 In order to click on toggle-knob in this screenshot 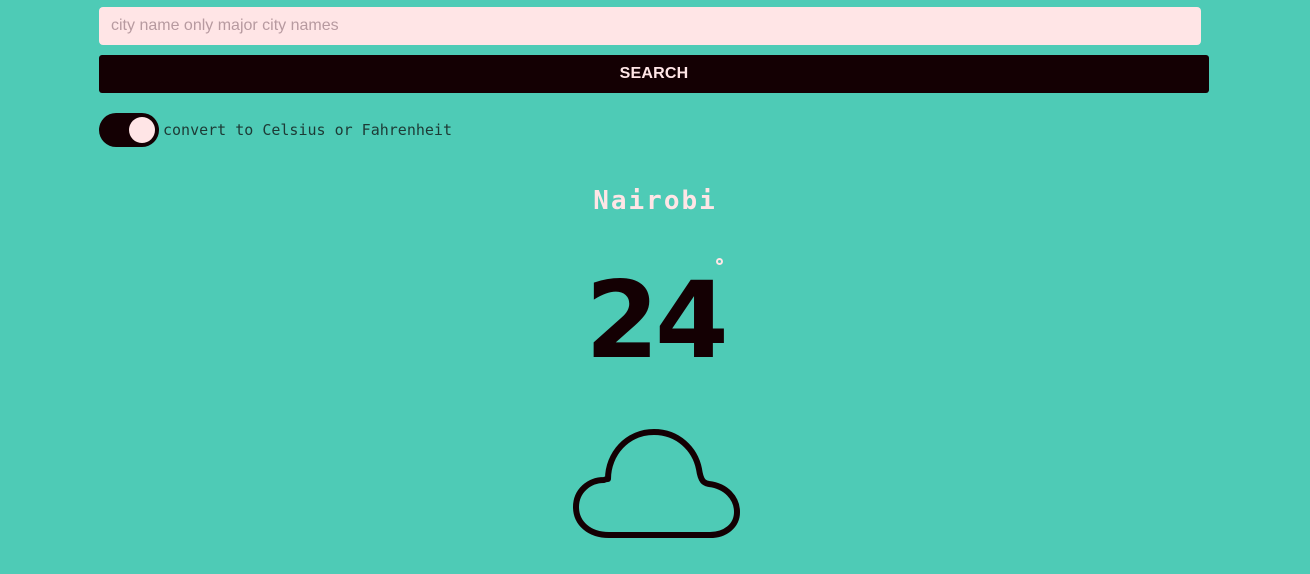, I will do `click(142, 130)`.